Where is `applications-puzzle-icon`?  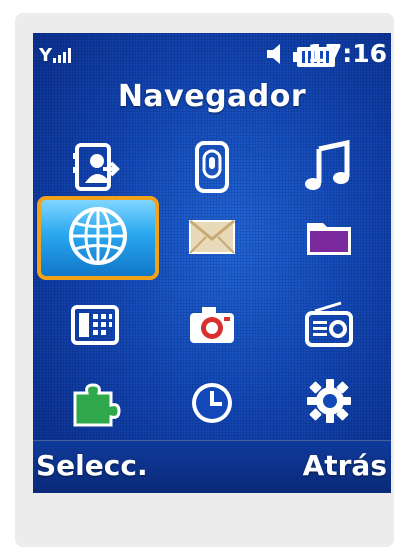
applications-puzzle-icon is located at coordinates (95, 403).